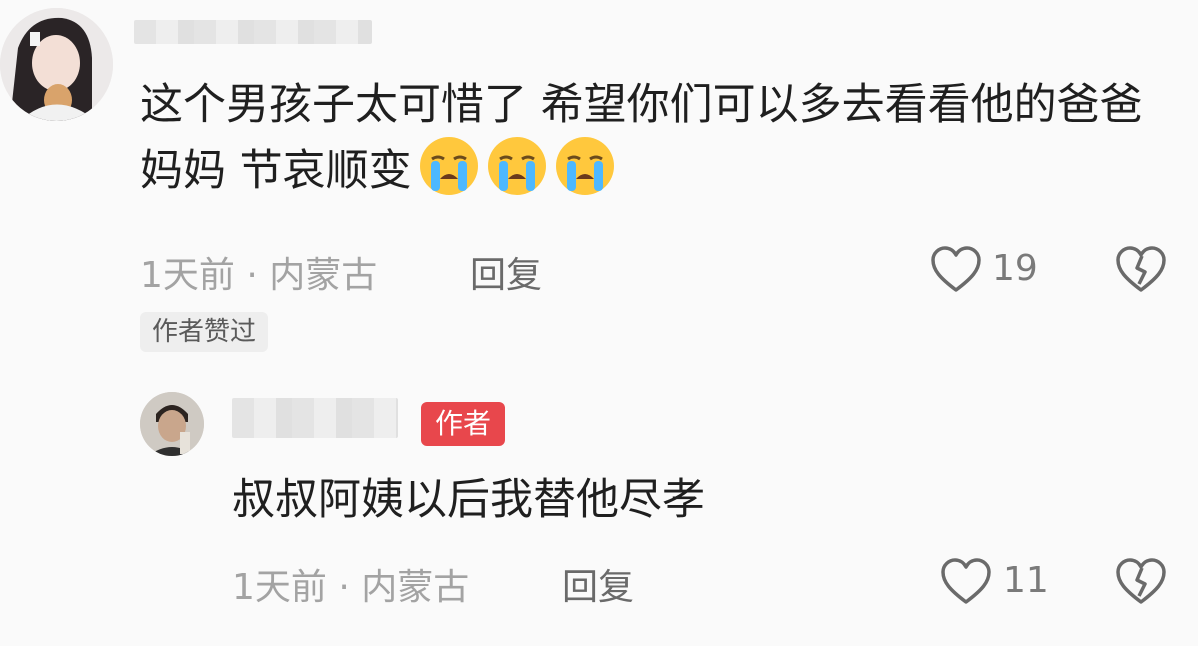 This screenshot has width=1198, height=646. Describe the element at coordinates (1026, 580) in the screenshot. I see `like-count: 11` at that location.